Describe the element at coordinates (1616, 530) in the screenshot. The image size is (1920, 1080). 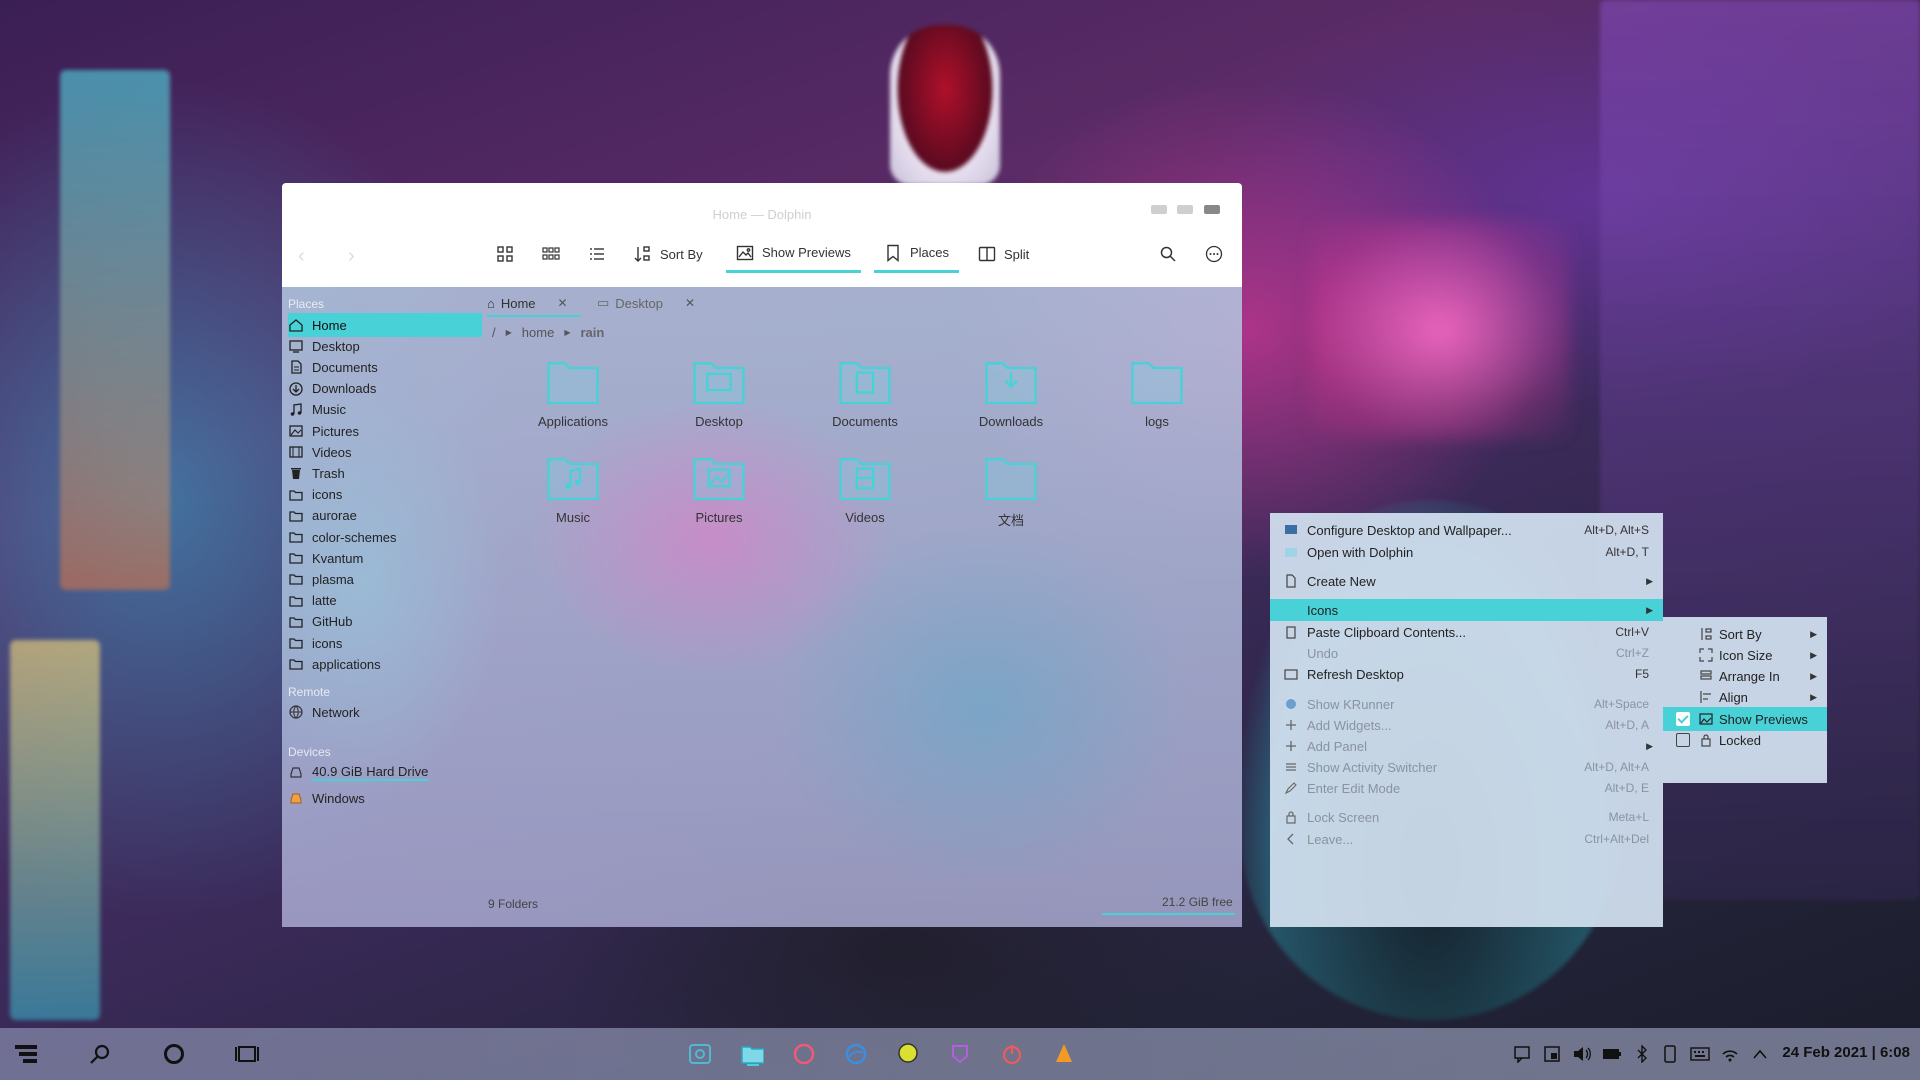
I see `menu-item-shortcut: Alt+D, Alt+S` at that location.